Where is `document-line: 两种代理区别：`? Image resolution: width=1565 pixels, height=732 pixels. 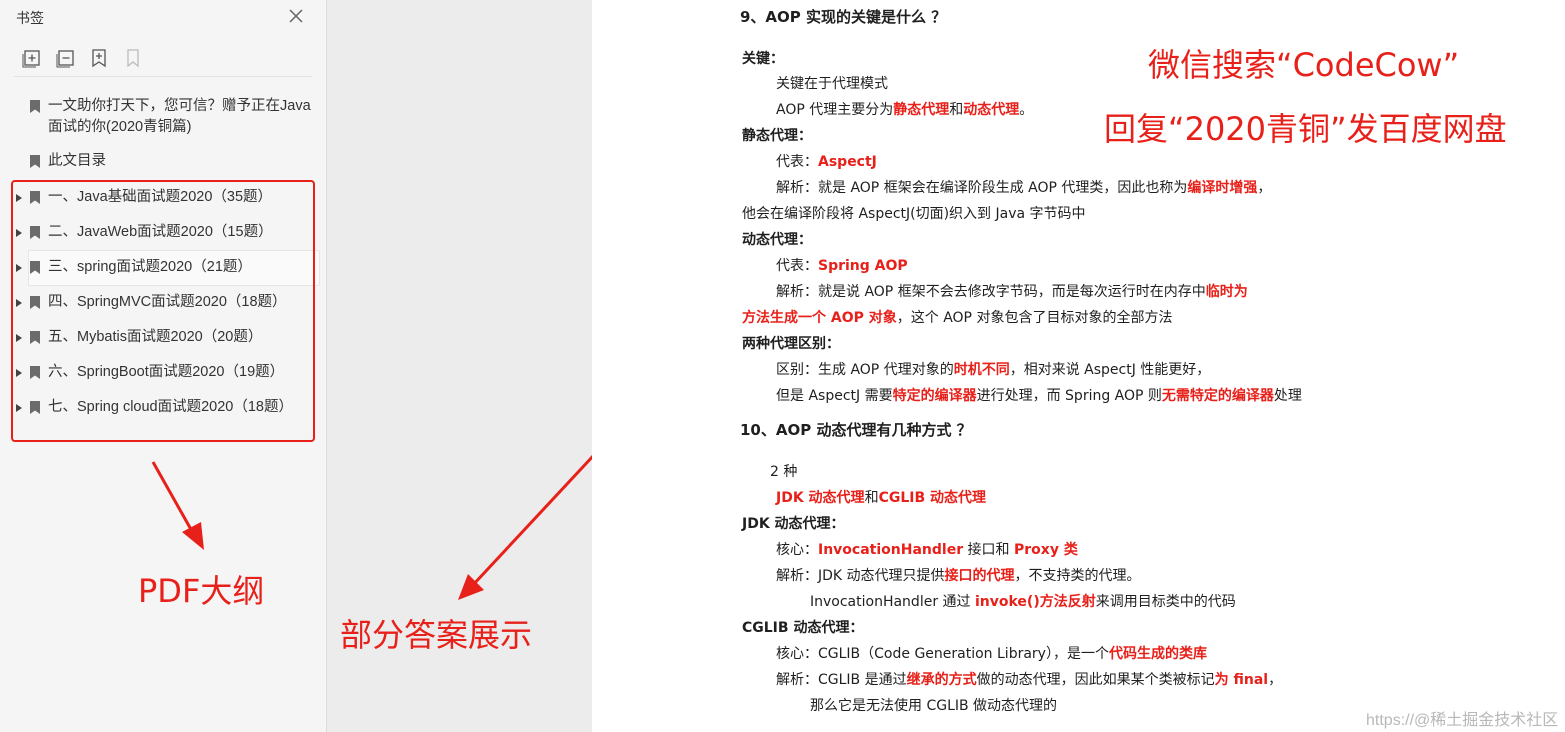
document-line: 两种代理区别： is located at coordinates (791, 343).